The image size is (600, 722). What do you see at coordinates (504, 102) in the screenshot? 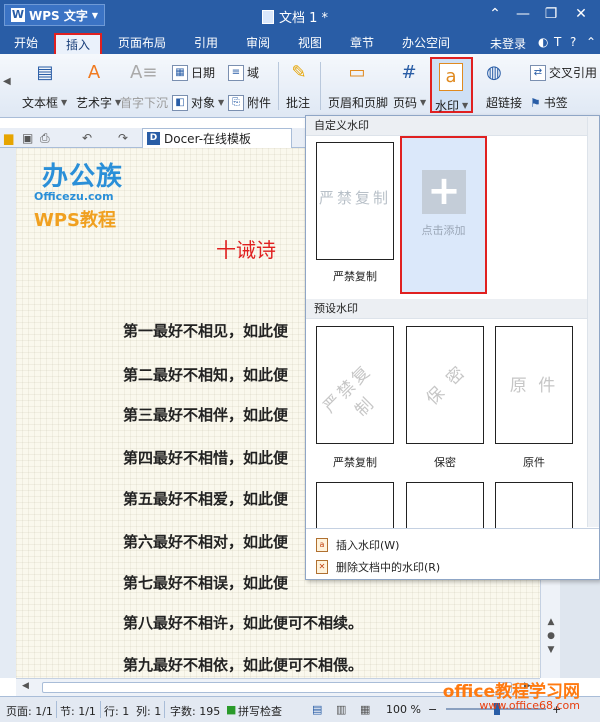
I see `hyperlink-button: 超链接` at bounding box center [504, 102].